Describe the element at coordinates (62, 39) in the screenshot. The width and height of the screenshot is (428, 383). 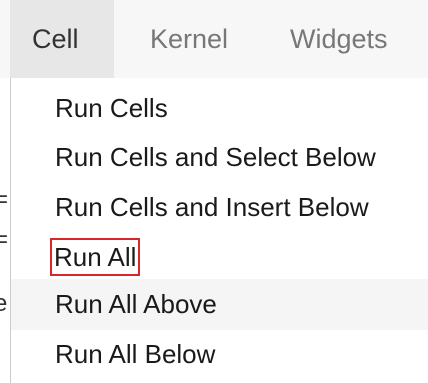
I see `menu-cell: Cell` at that location.